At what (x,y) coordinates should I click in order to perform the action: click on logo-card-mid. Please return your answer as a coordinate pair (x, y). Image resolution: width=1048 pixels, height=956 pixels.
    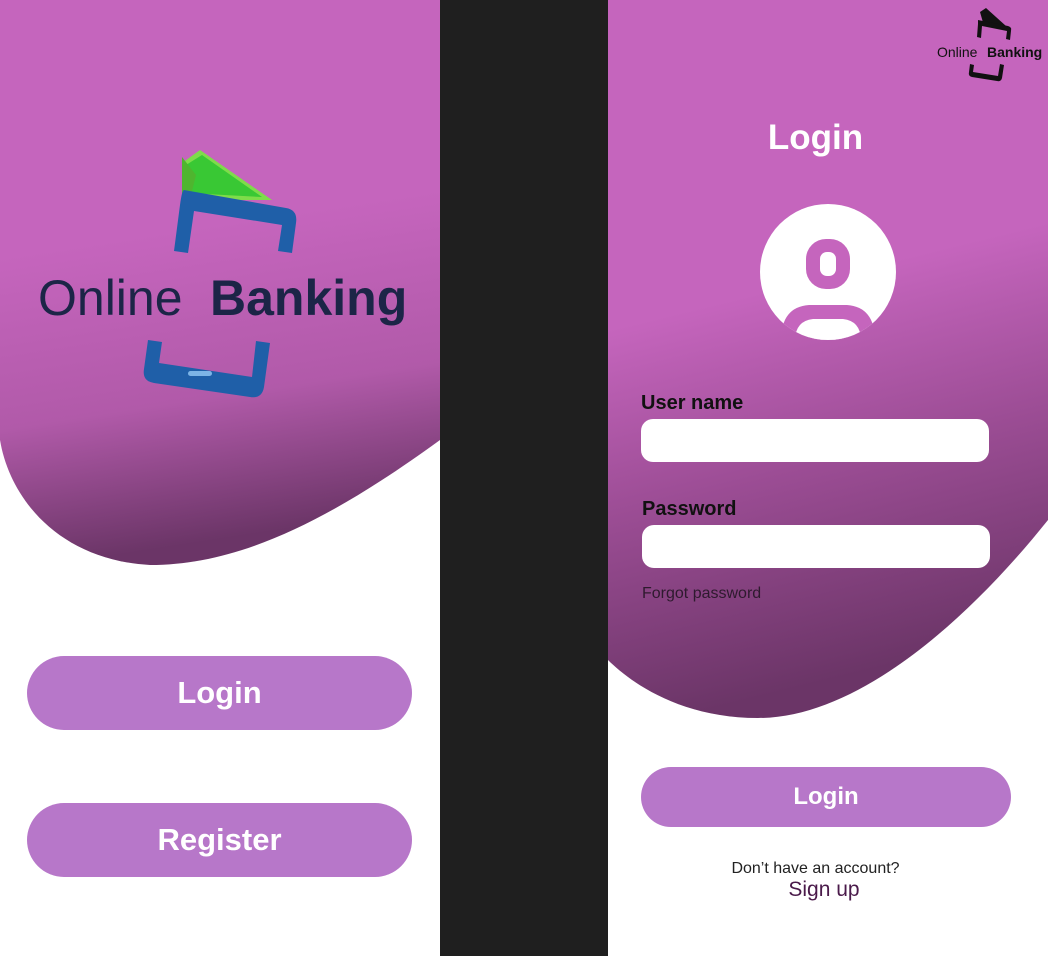
    Looking at the image, I should click on (224, 176).